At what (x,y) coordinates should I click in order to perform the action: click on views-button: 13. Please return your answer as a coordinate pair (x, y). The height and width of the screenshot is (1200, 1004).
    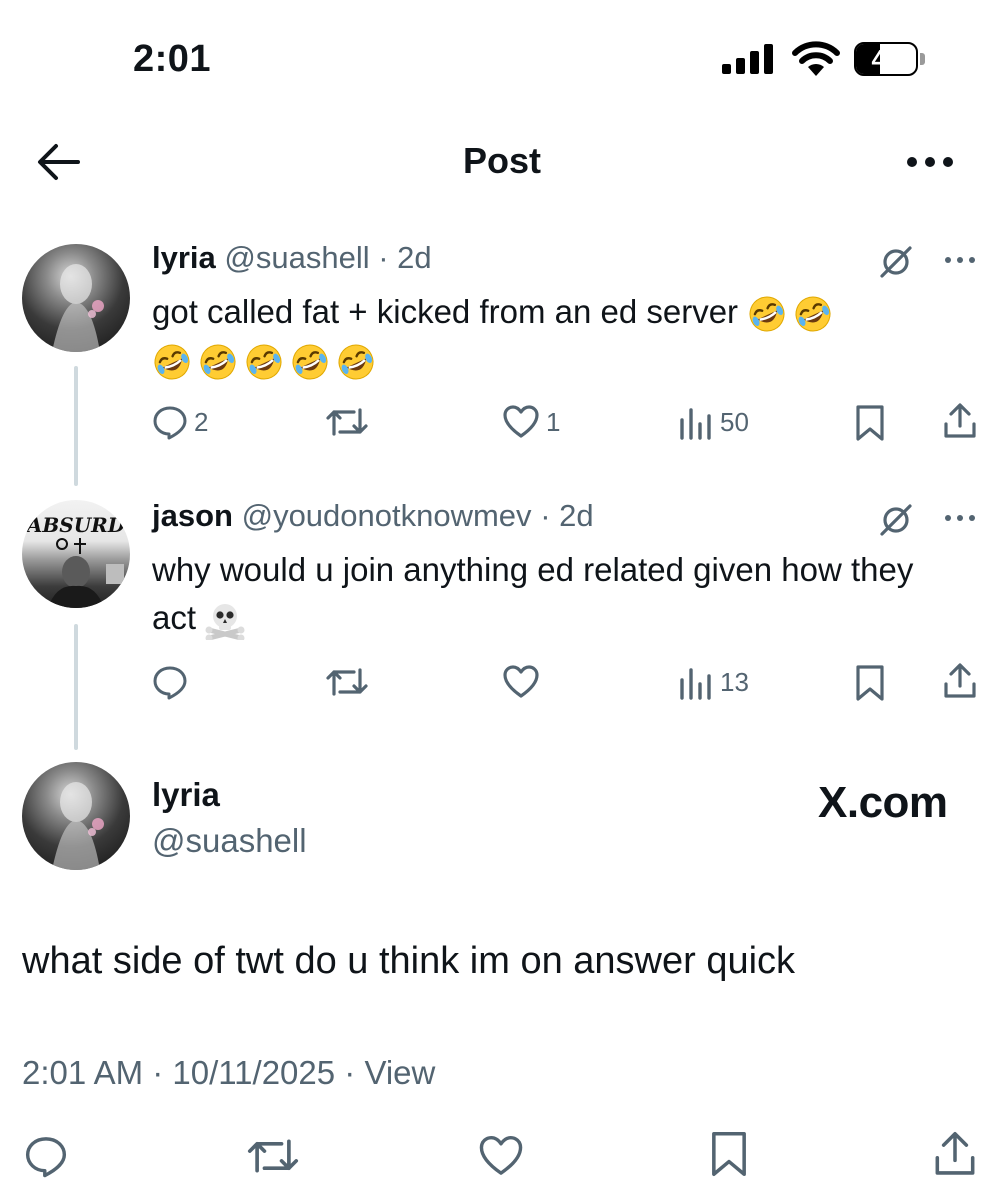
    Looking at the image, I should click on (713, 682).